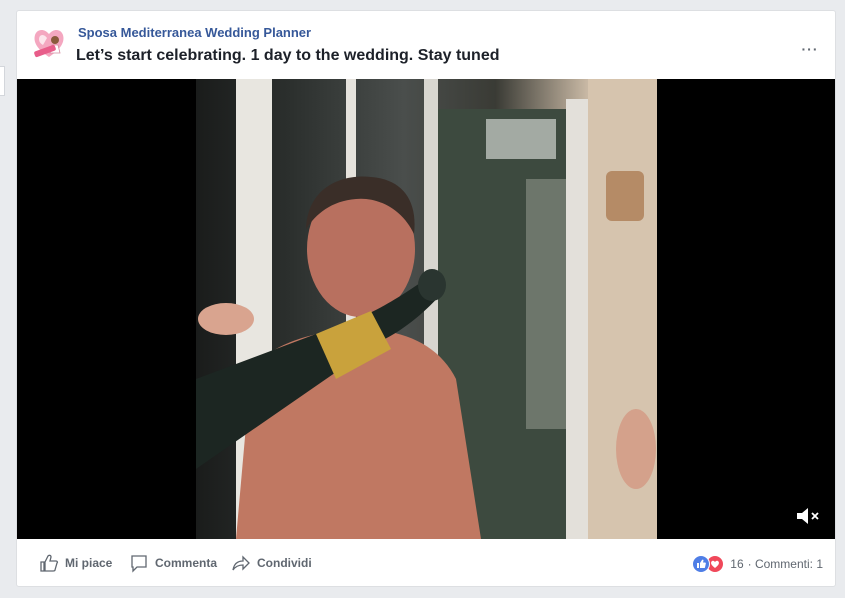 The width and height of the screenshot is (845, 598). I want to click on share-arrow-icon, so click(241, 563).